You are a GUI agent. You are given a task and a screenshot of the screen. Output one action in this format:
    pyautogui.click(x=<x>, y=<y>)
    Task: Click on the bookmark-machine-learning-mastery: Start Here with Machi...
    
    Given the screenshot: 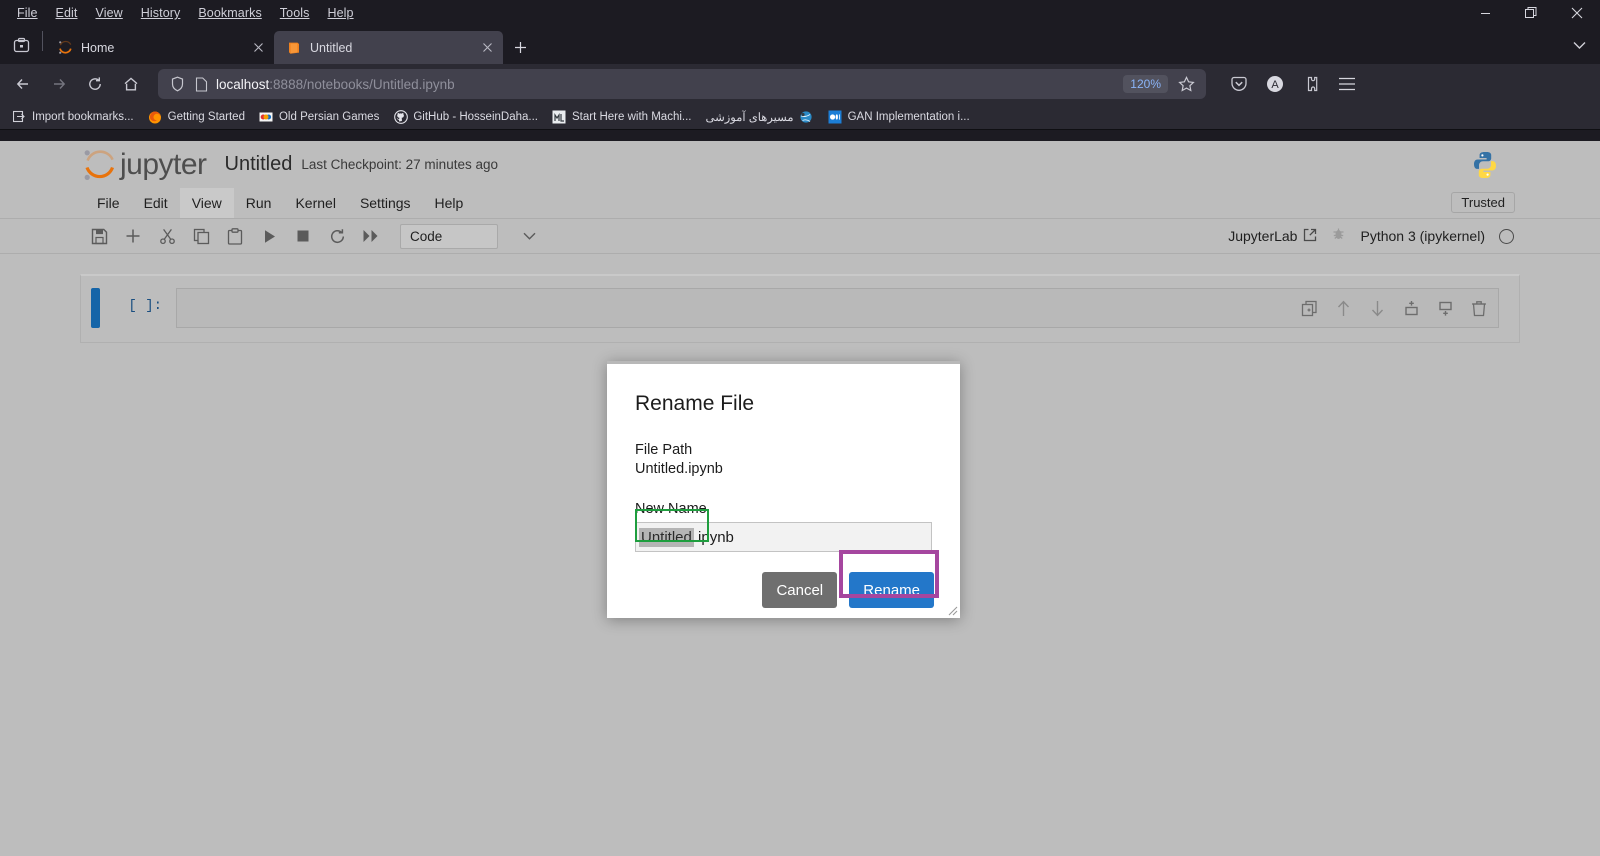 What is the action you would take?
    pyautogui.click(x=622, y=116)
    